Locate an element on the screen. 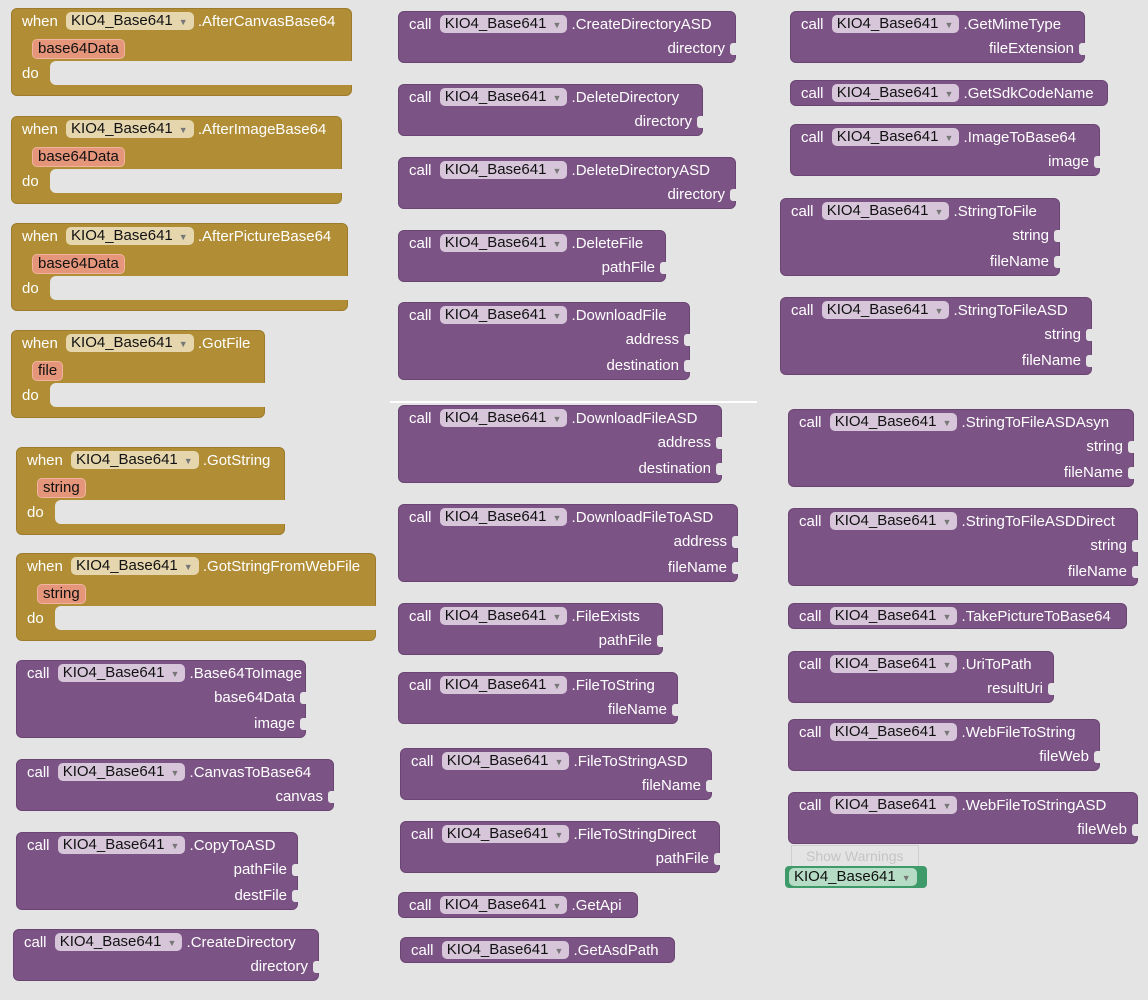  method-call-block: call KIO4_Base641 ▼ .TakePictureToBase64 is located at coordinates (957, 616).